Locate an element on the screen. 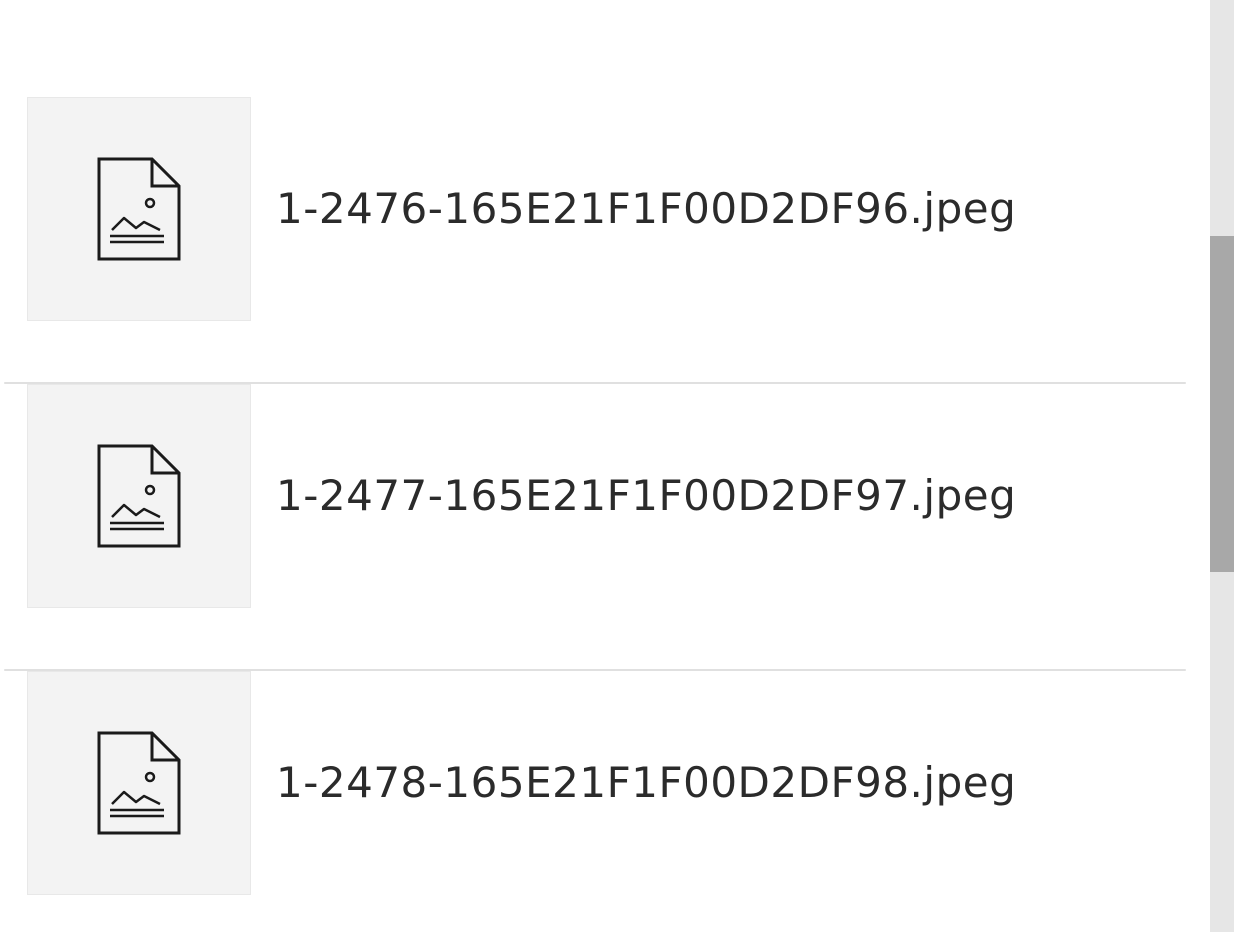 The height and width of the screenshot is (932, 1254). scrollbar-thumb is located at coordinates (1222, 404).